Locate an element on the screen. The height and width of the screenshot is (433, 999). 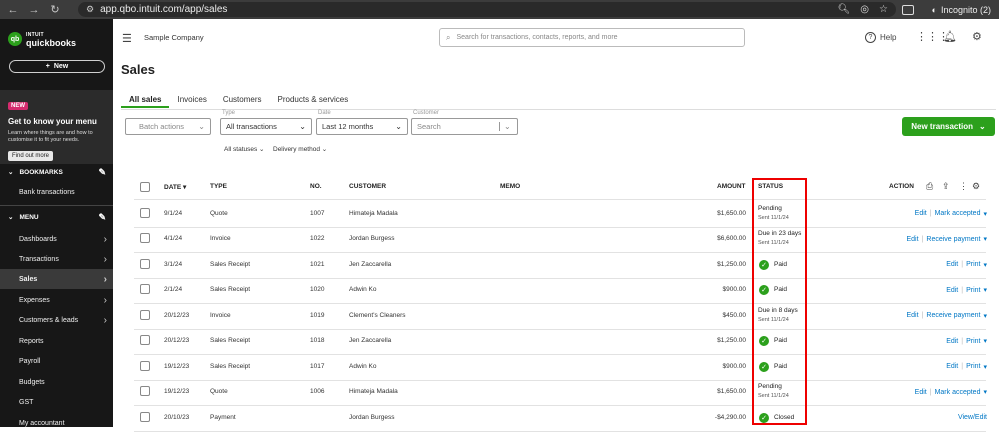
sidebar-item-customers-leads: Customers & leads › is located at coordinates (56, 320).